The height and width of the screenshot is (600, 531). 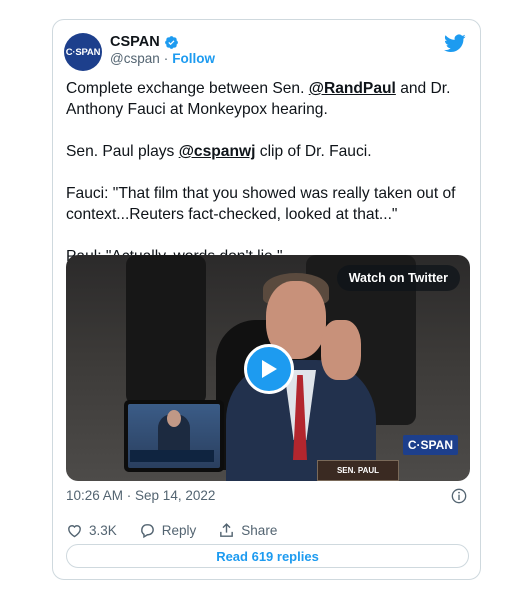 I want to click on play-icon, so click(x=269, y=369).